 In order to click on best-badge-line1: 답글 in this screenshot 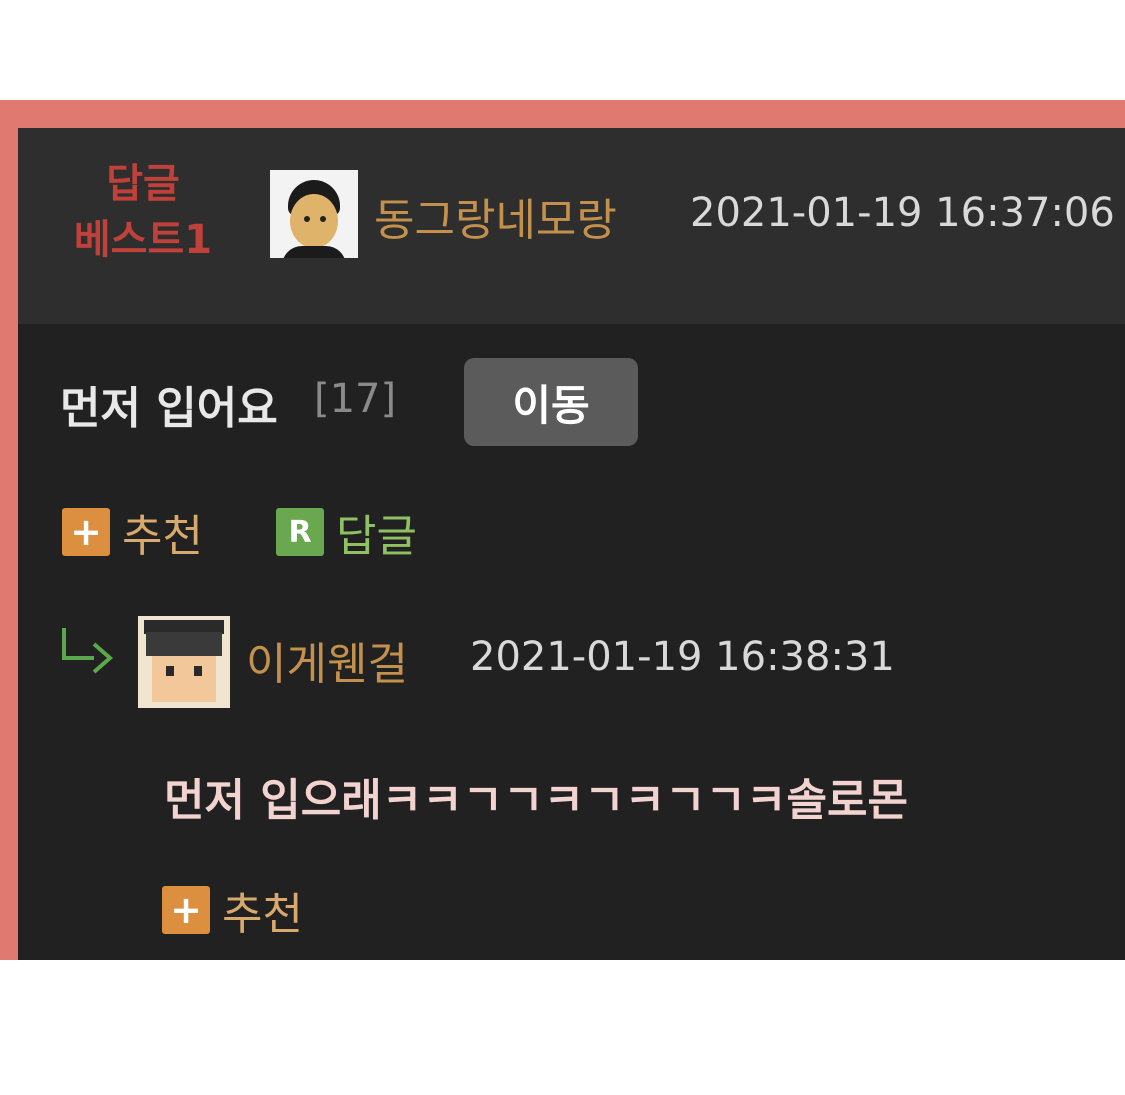, I will do `click(143, 184)`.